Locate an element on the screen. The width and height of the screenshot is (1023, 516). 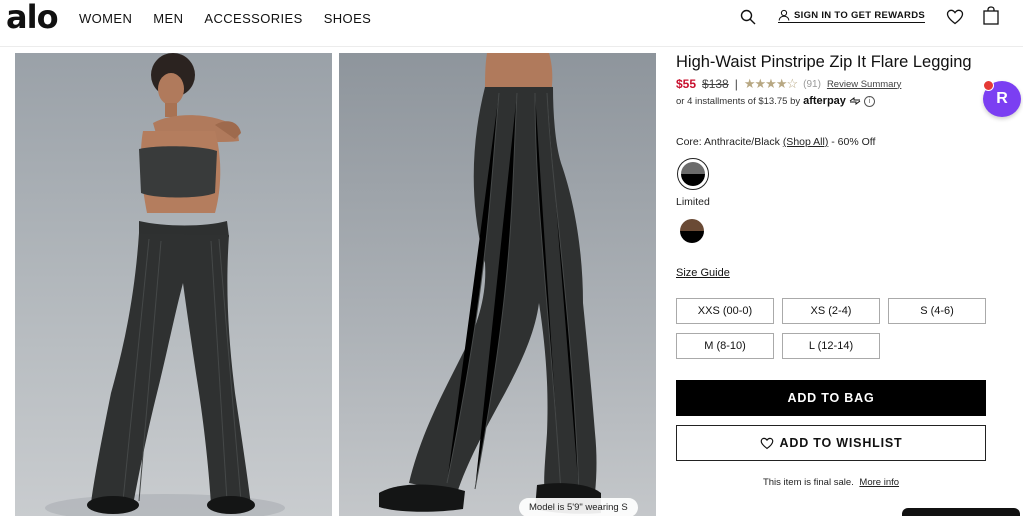
heart-icon is located at coordinates (955, 17).